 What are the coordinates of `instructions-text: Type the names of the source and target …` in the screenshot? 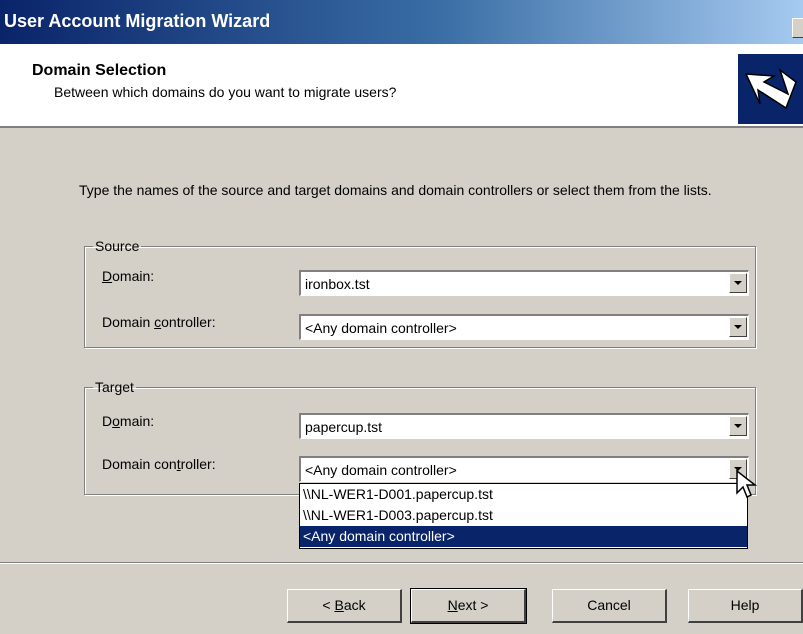 It's located at (395, 190).